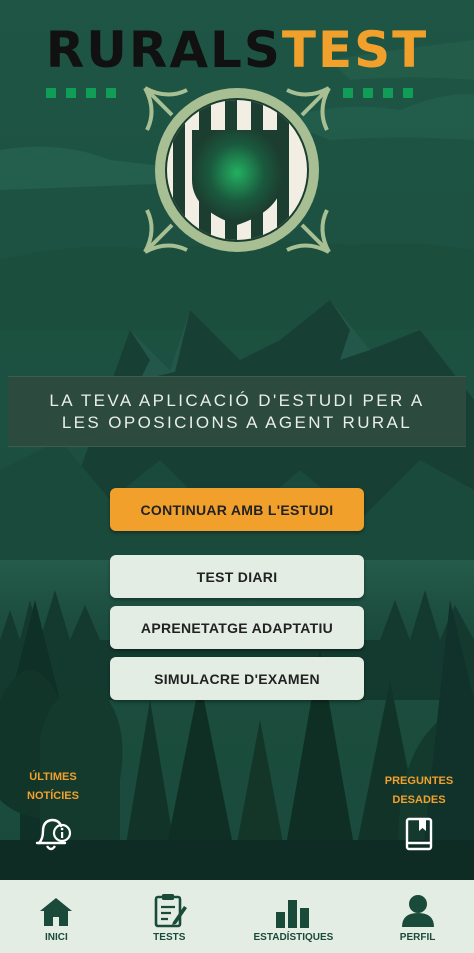  What do you see at coordinates (56, 937) in the screenshot?
I see `nav-label-home: INICI` at bounding box center [56, 937].